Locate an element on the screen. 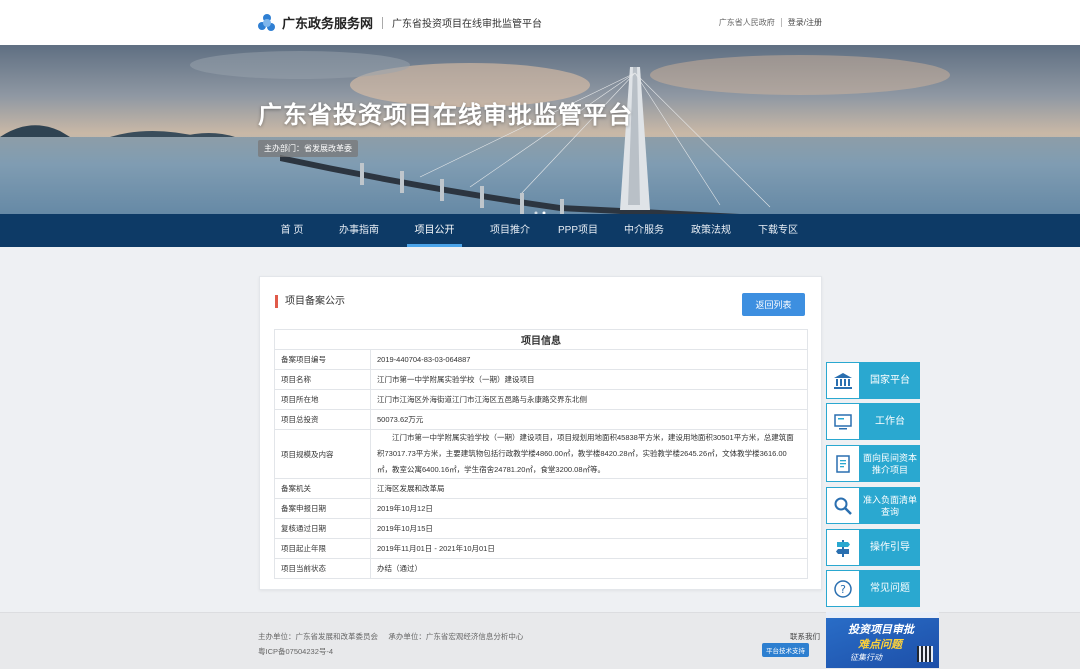 The width and height of the screenshot is (1080, 669). footer-sponsors: 主办单位：广东省发展和改革委员会 承办单位：广东省宏观经济信息分析中心 is located at coordinates (390, 636).